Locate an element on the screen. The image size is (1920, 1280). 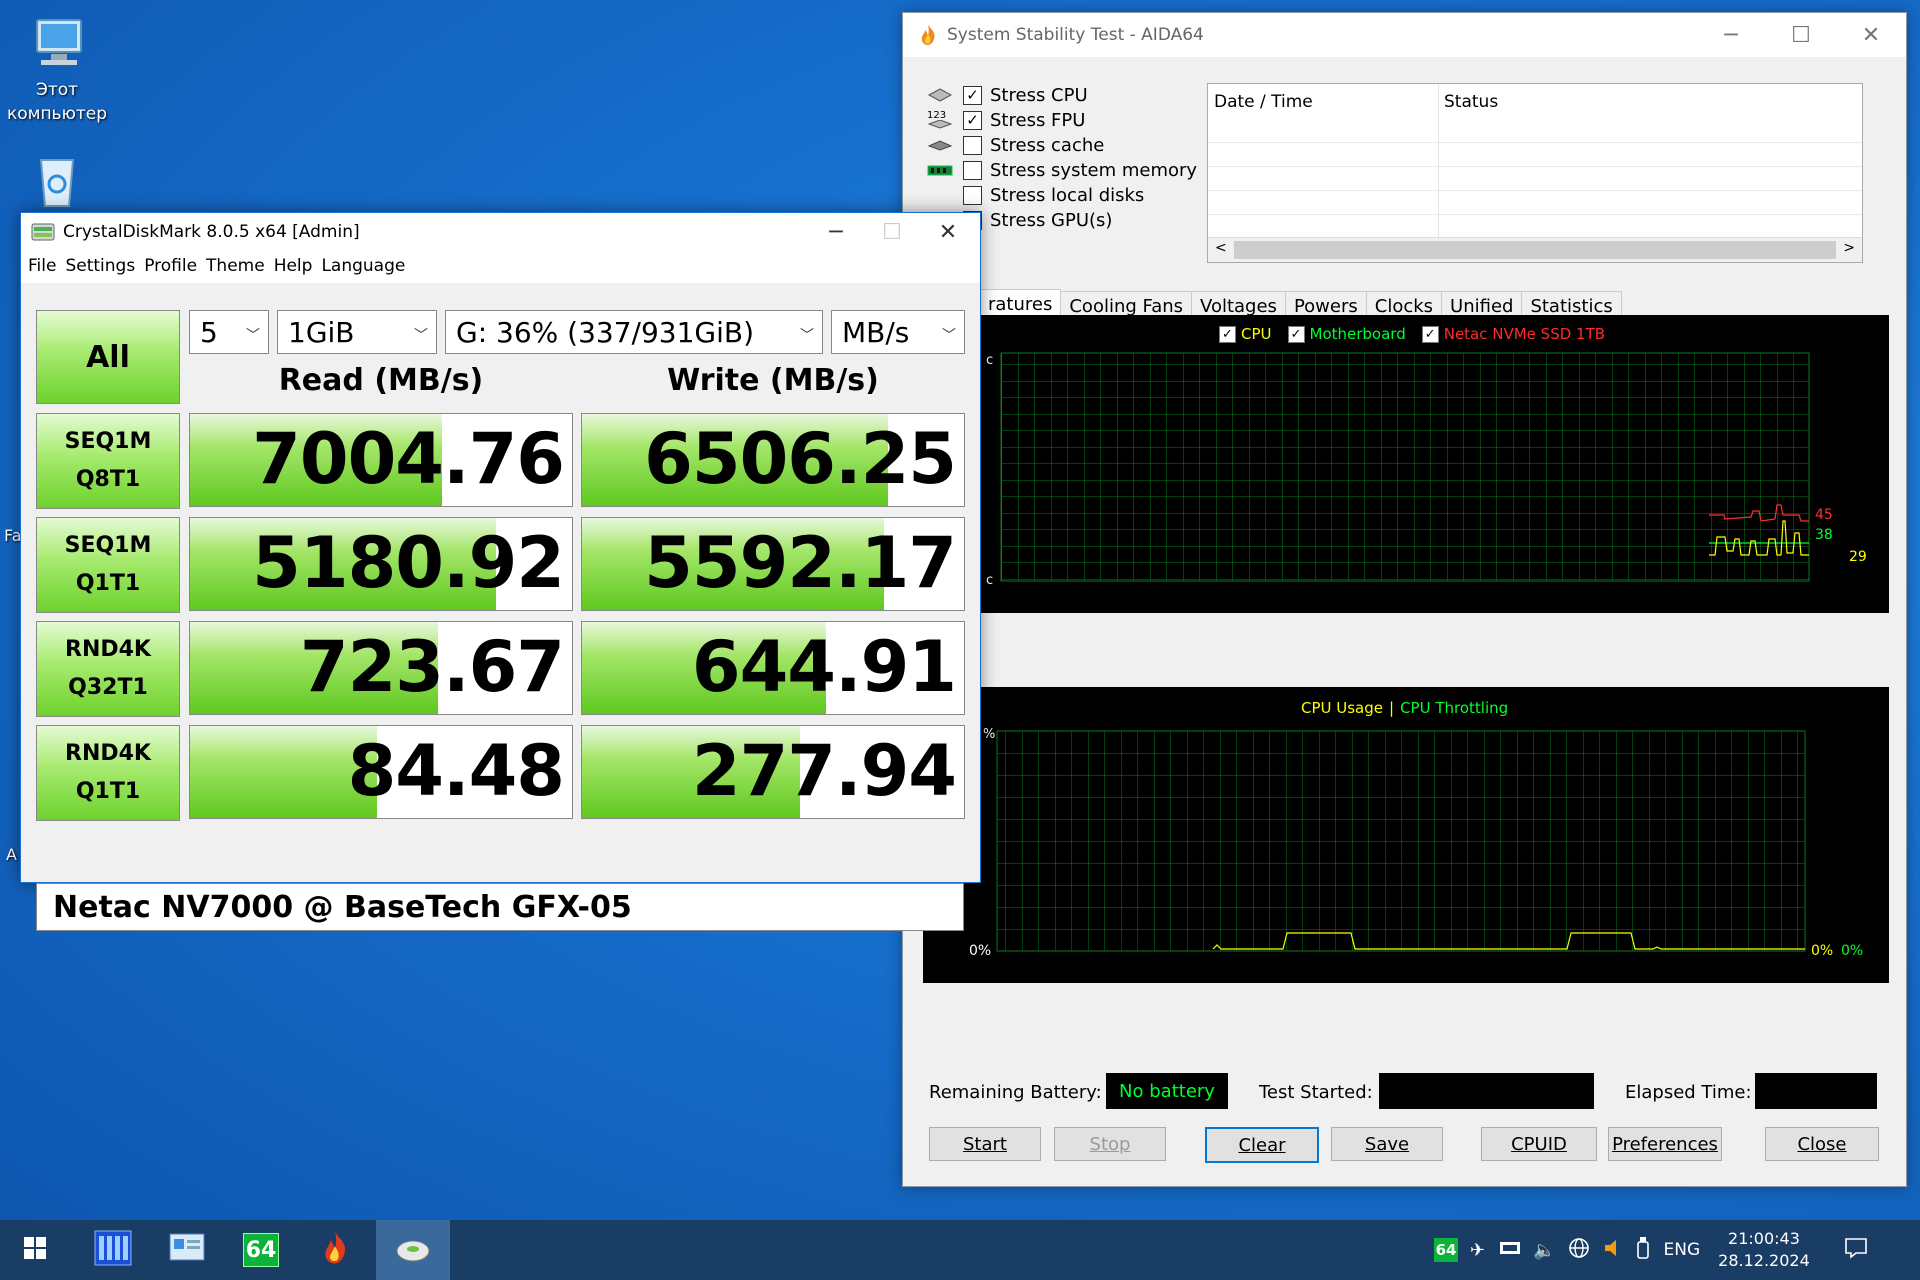
airplane-icon: ✈ is located at coordinates (1477, 1250).